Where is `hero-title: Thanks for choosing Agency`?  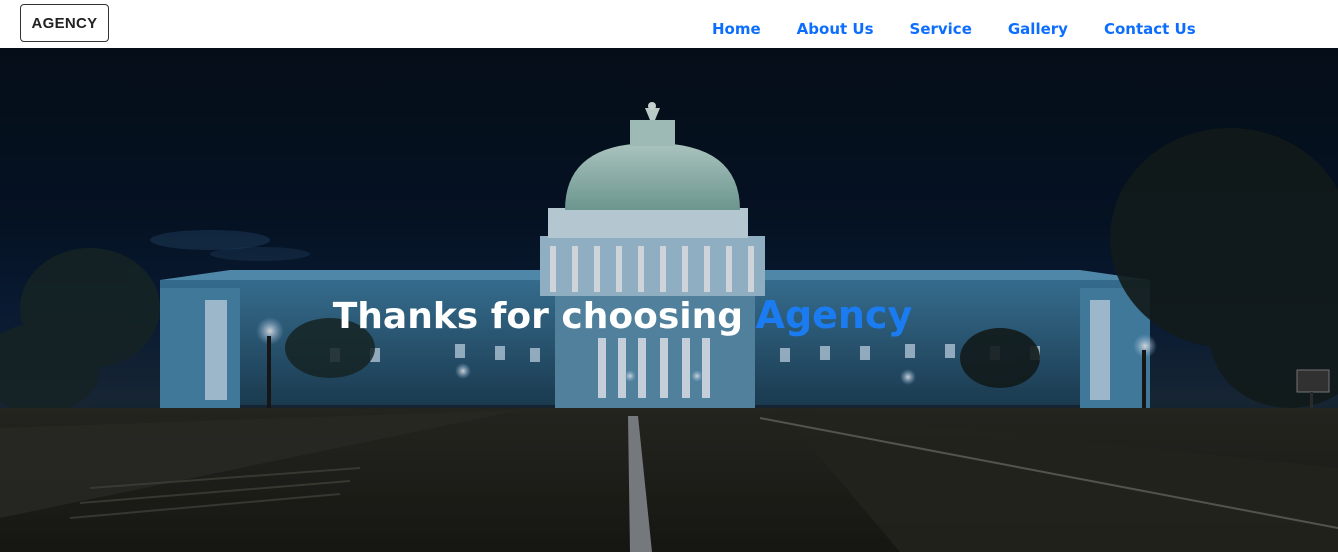 hero-title: Thanks for choosing Agency is located at coordinates (622, 316).